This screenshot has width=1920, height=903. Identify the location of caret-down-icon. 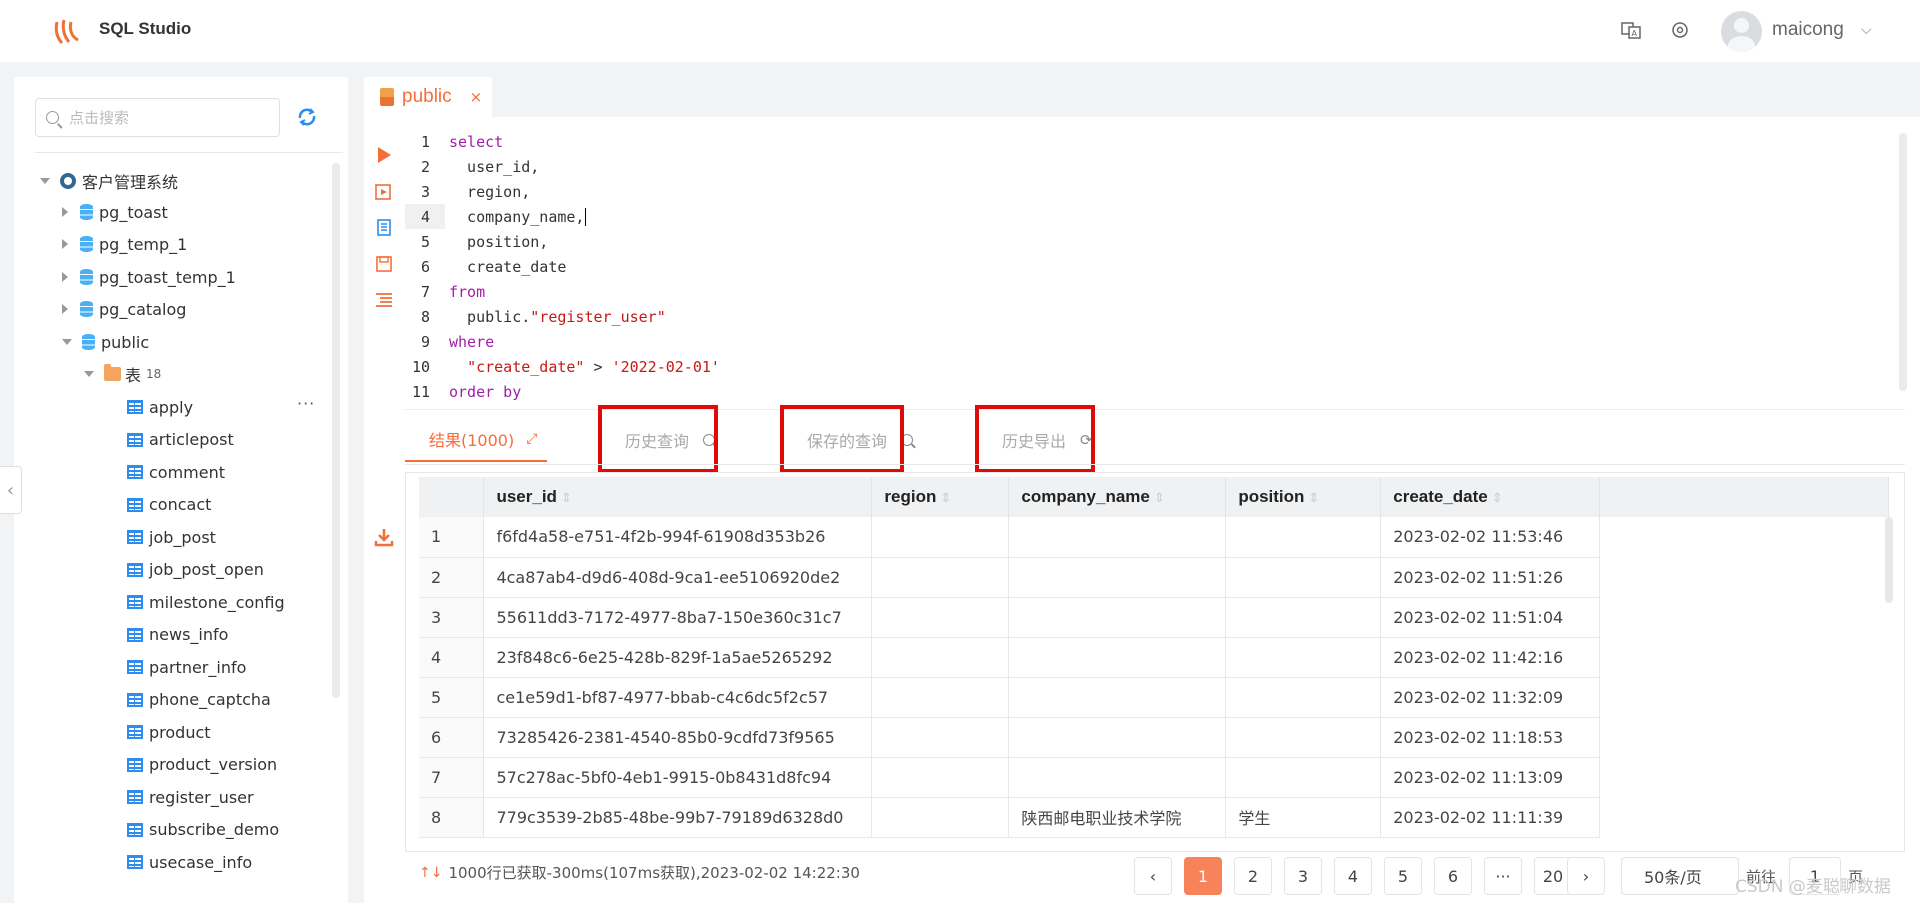
(45, 181).